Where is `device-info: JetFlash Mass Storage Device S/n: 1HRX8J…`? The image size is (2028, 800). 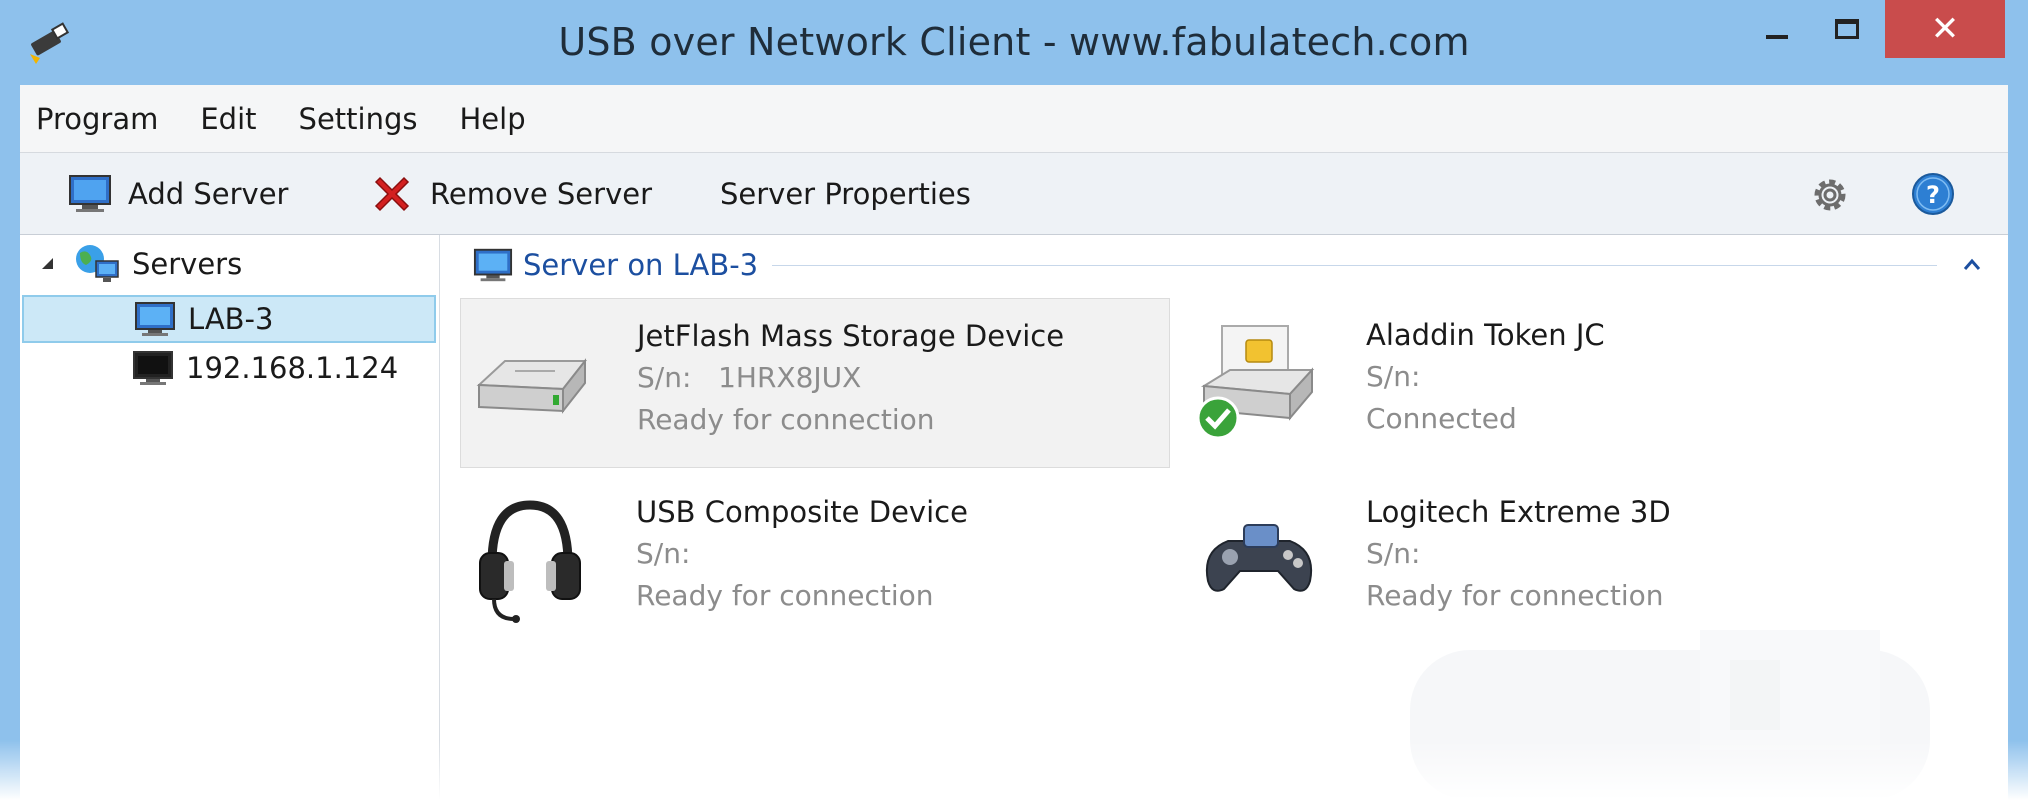
device-info: JetFlash Mass Storage Device S/n: 1HRX8J… is located at coordinates (850, 382).